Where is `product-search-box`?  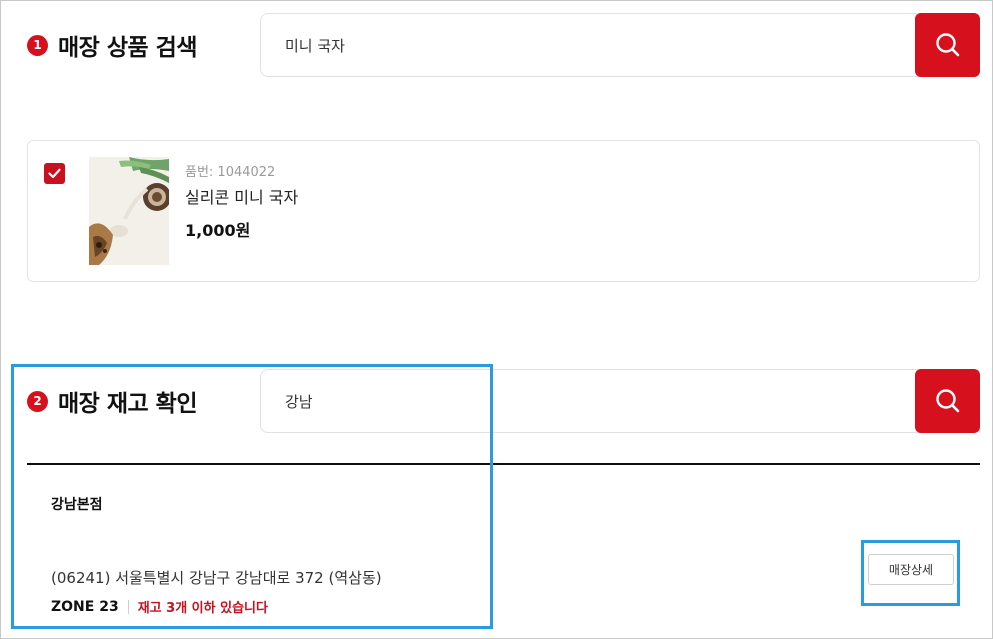 product-search-box is located at coordinates (620, 45).